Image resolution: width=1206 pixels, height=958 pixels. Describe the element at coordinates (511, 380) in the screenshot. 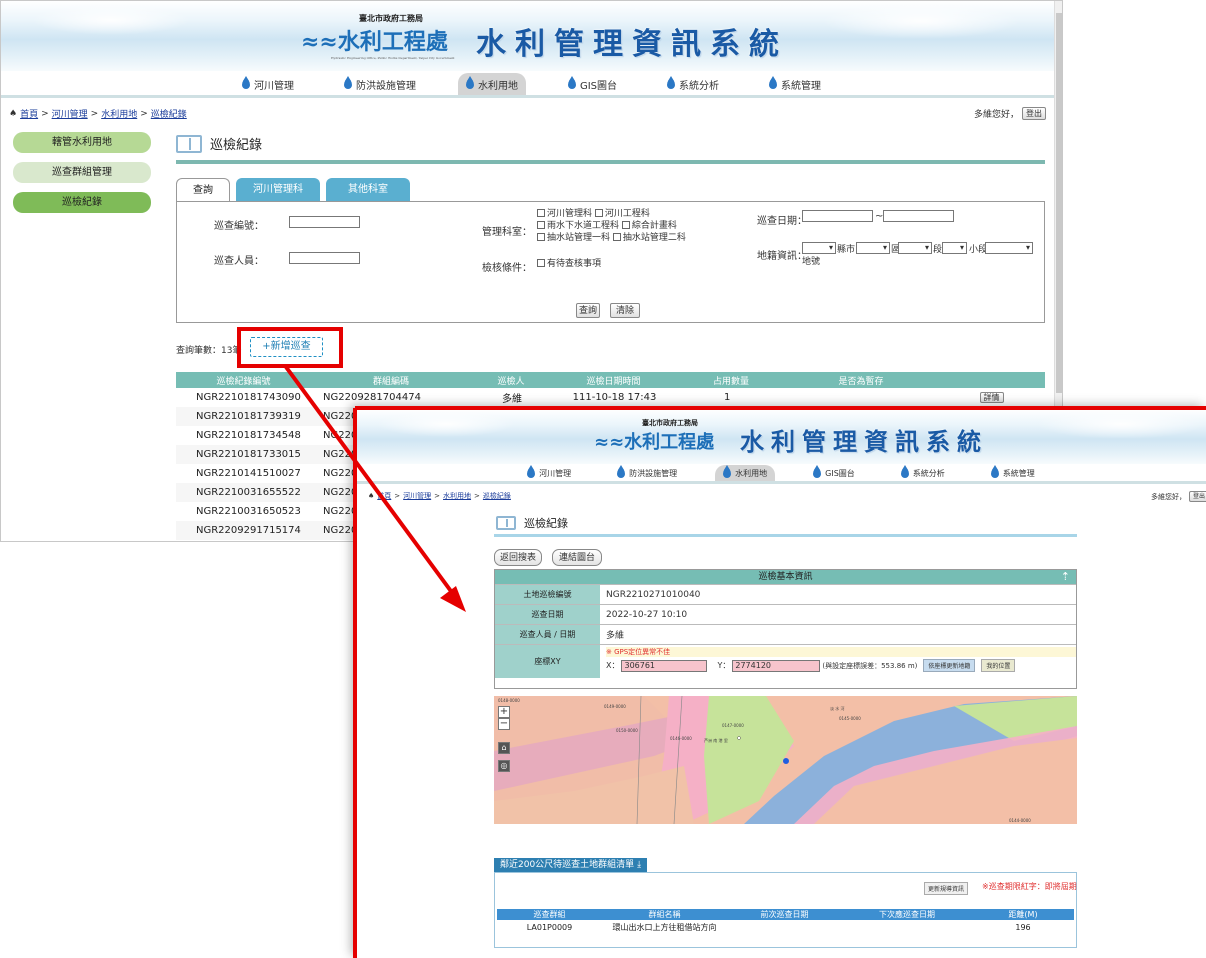

I see `table-header: 巡檢人` at that location.